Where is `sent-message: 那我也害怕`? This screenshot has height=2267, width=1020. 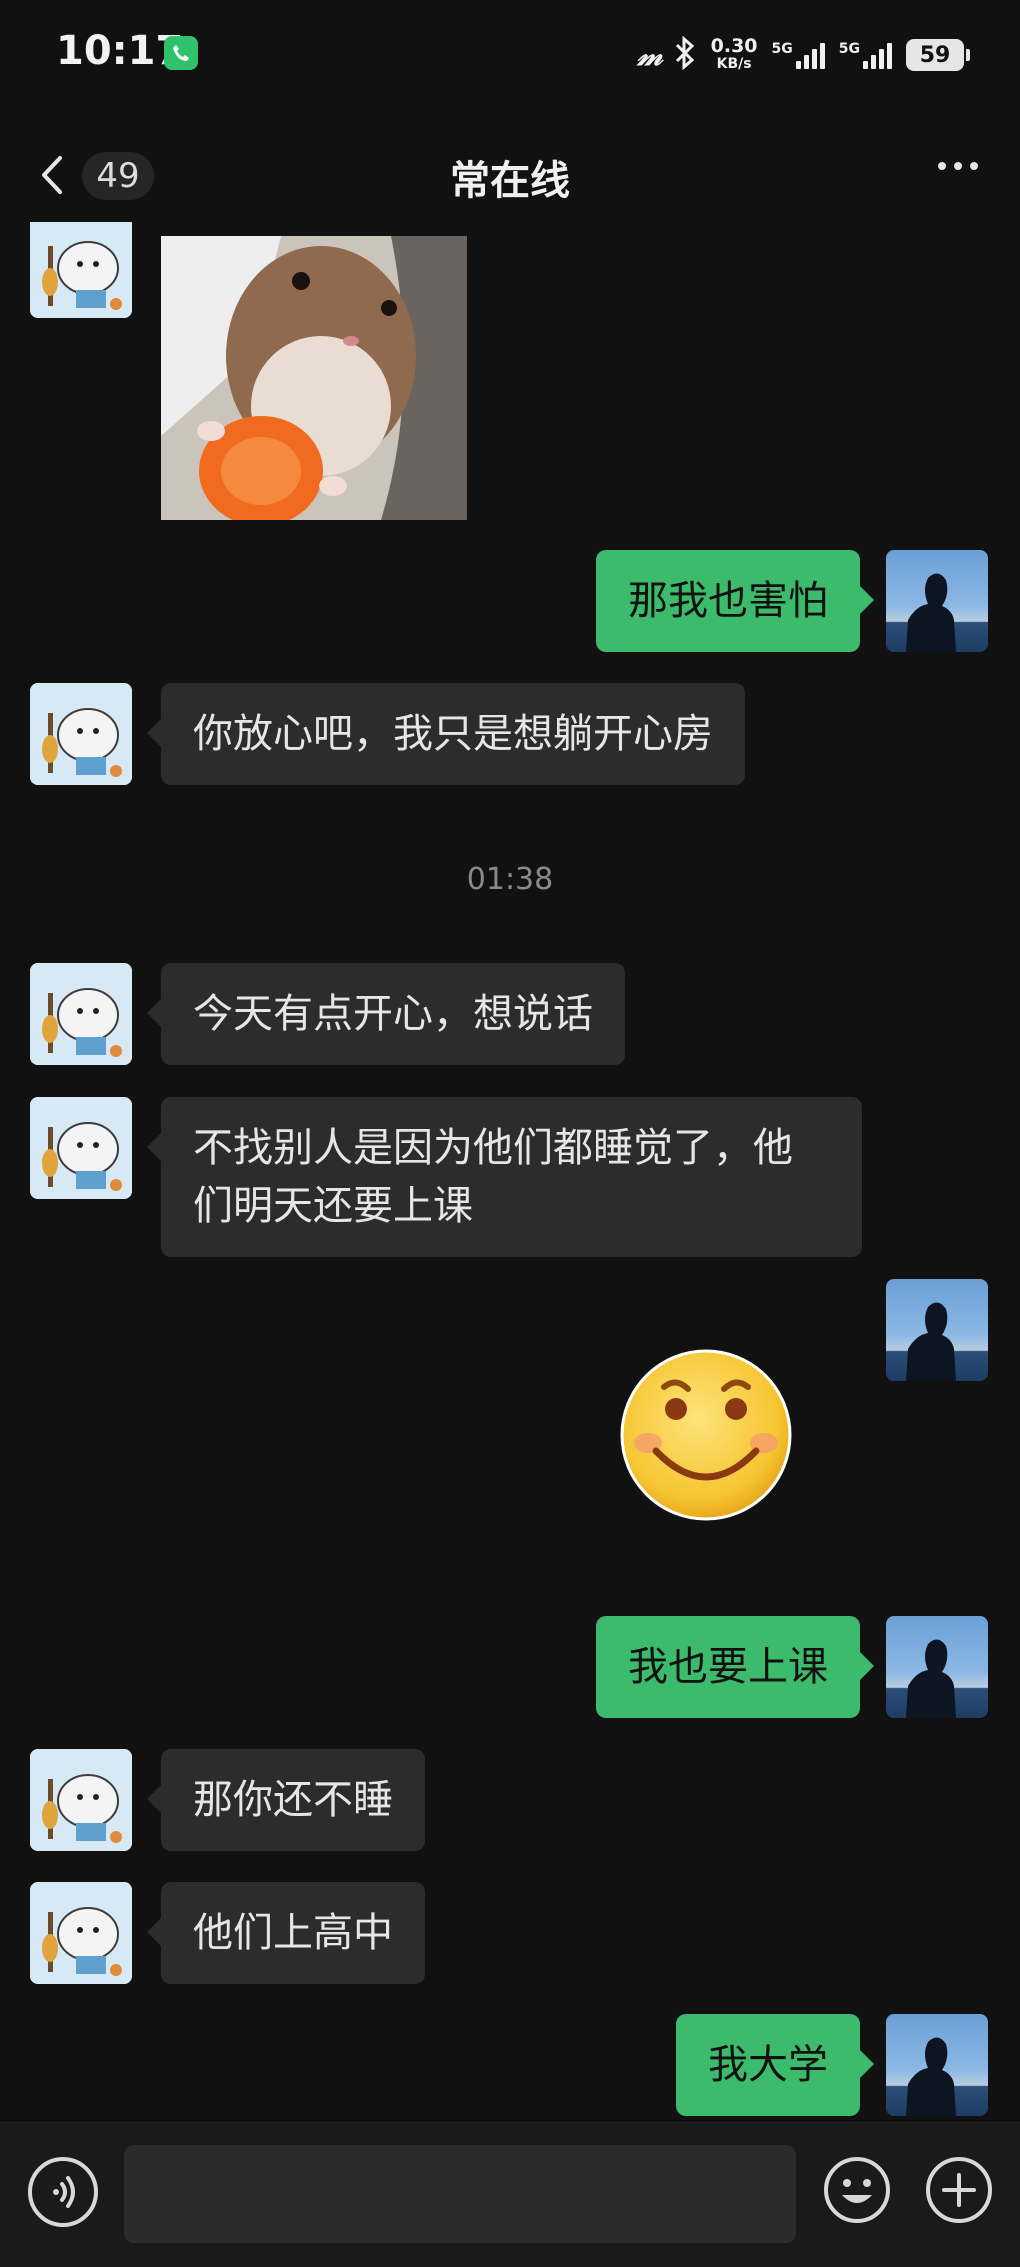 sent-message: 那我也害怕 is located at coordinates (735, 601).